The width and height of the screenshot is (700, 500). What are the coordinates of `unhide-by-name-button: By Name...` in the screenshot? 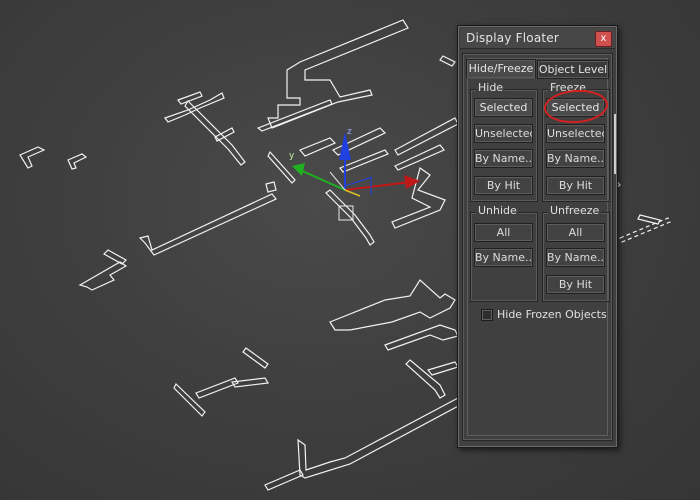 It's located at (503, 257).